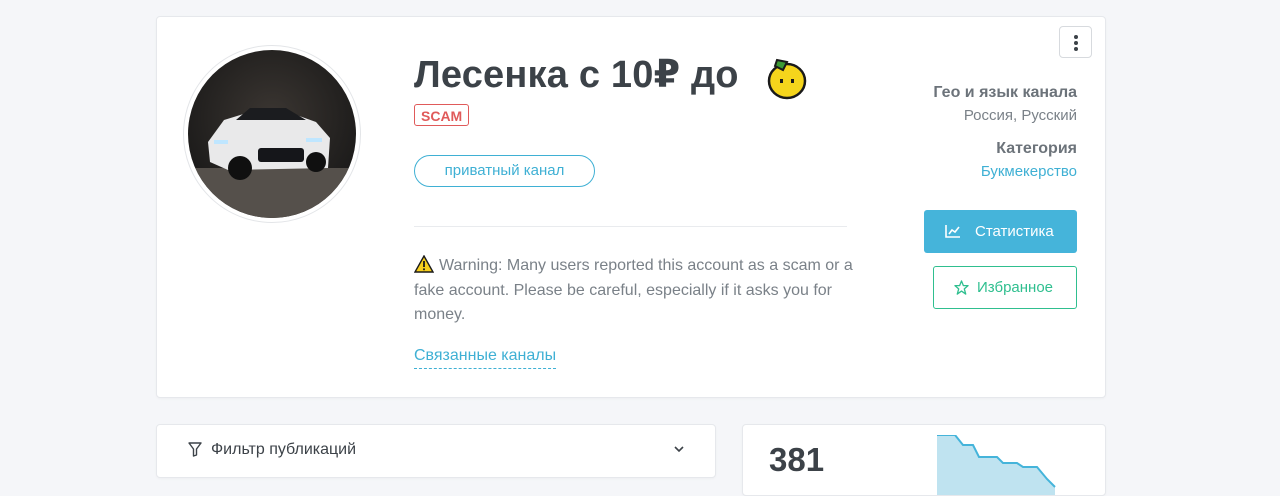 The width and height of the screenshot is (1280, 496). What do you see at coordinates (436, 451) in the screenshot?
I see `post-filter-panel: Фильтр публикаций` at bounding box center [436, 451].